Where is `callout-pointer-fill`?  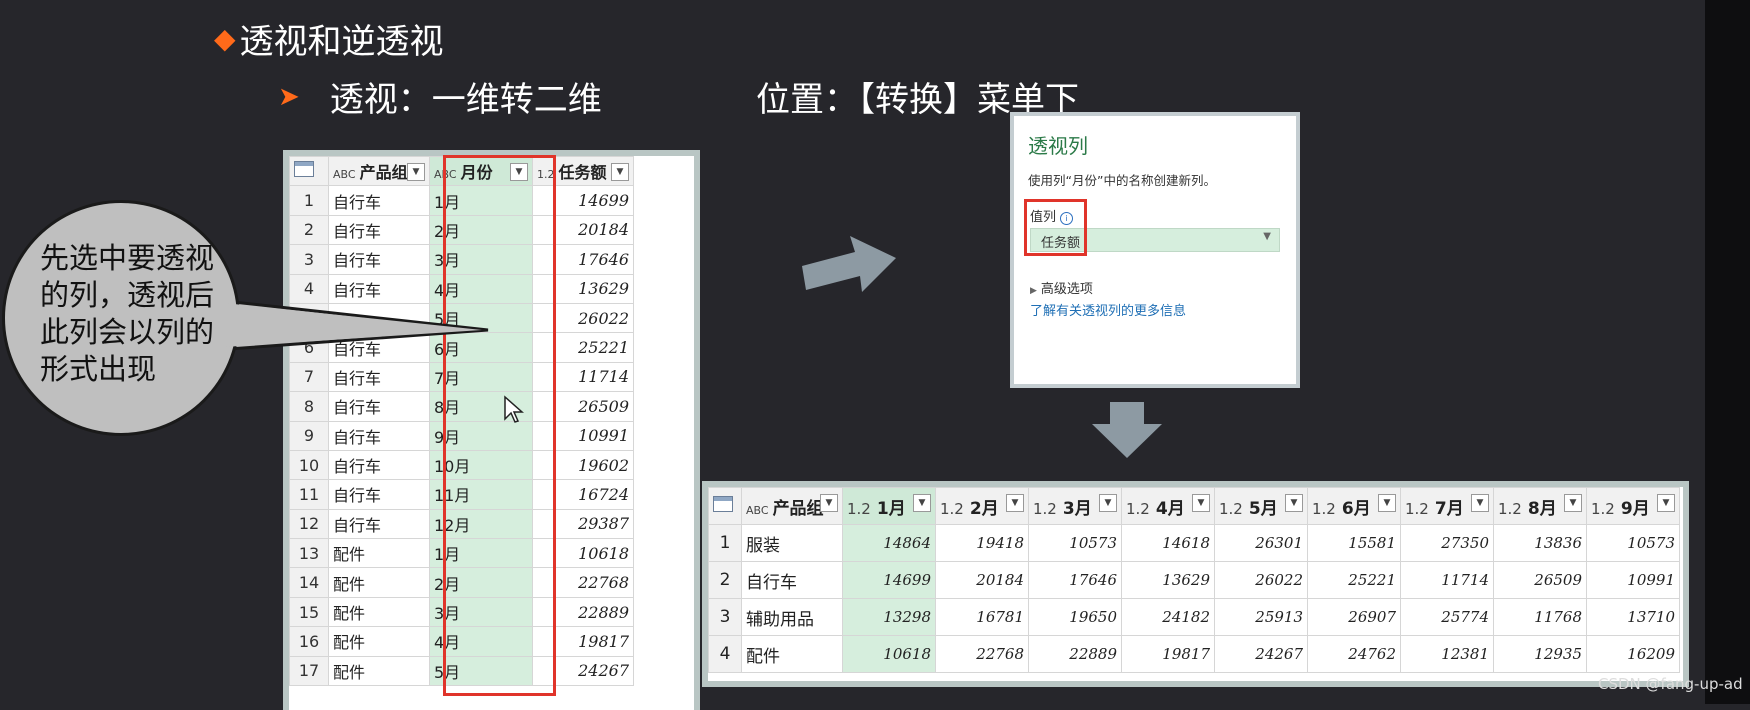
callout-pointer-fill is located at coordinates (353, 325).